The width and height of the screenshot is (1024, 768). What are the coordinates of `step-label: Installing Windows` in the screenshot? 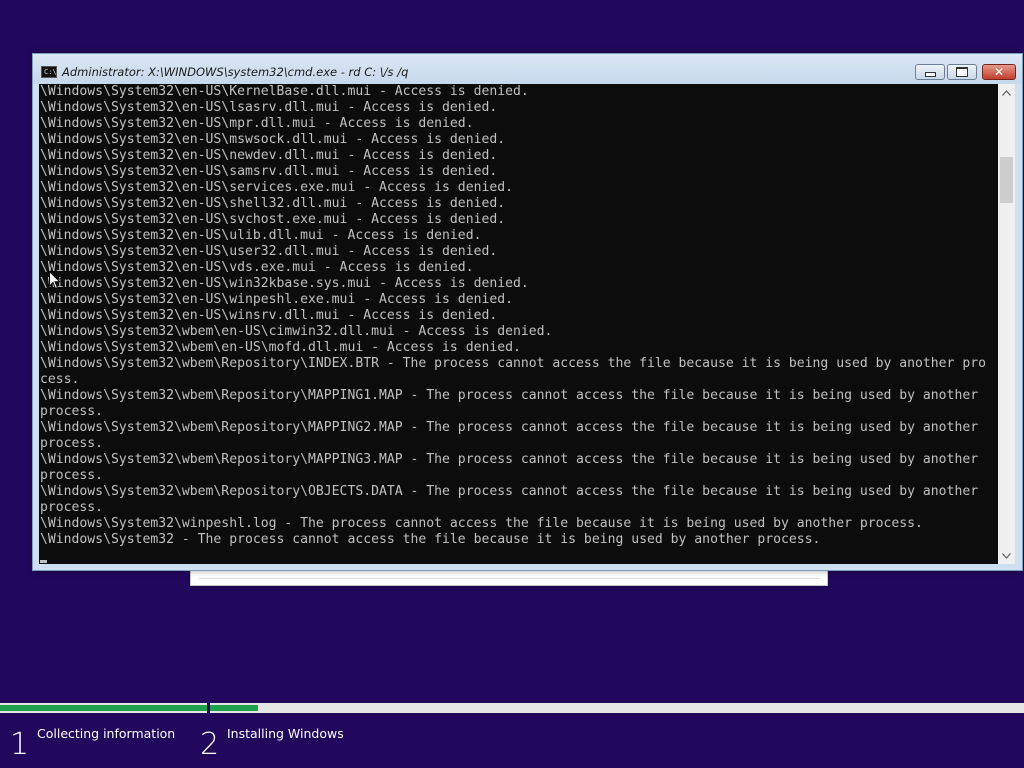 It's located at (285, 733).